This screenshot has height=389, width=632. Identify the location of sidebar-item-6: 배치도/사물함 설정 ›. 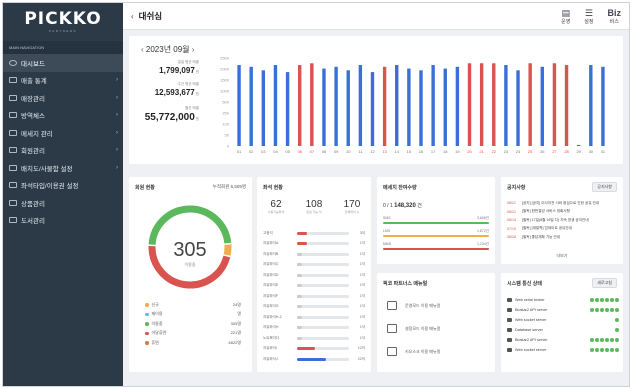
(63, 168).